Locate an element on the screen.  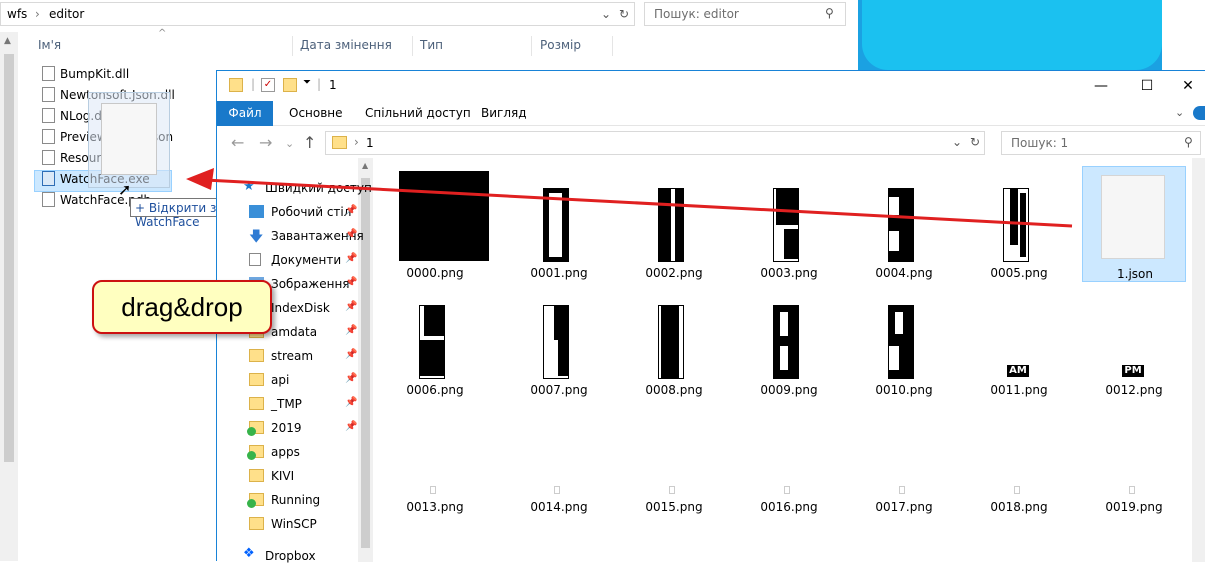
callout-text: drag&drop is located at coordinates (182, 307).